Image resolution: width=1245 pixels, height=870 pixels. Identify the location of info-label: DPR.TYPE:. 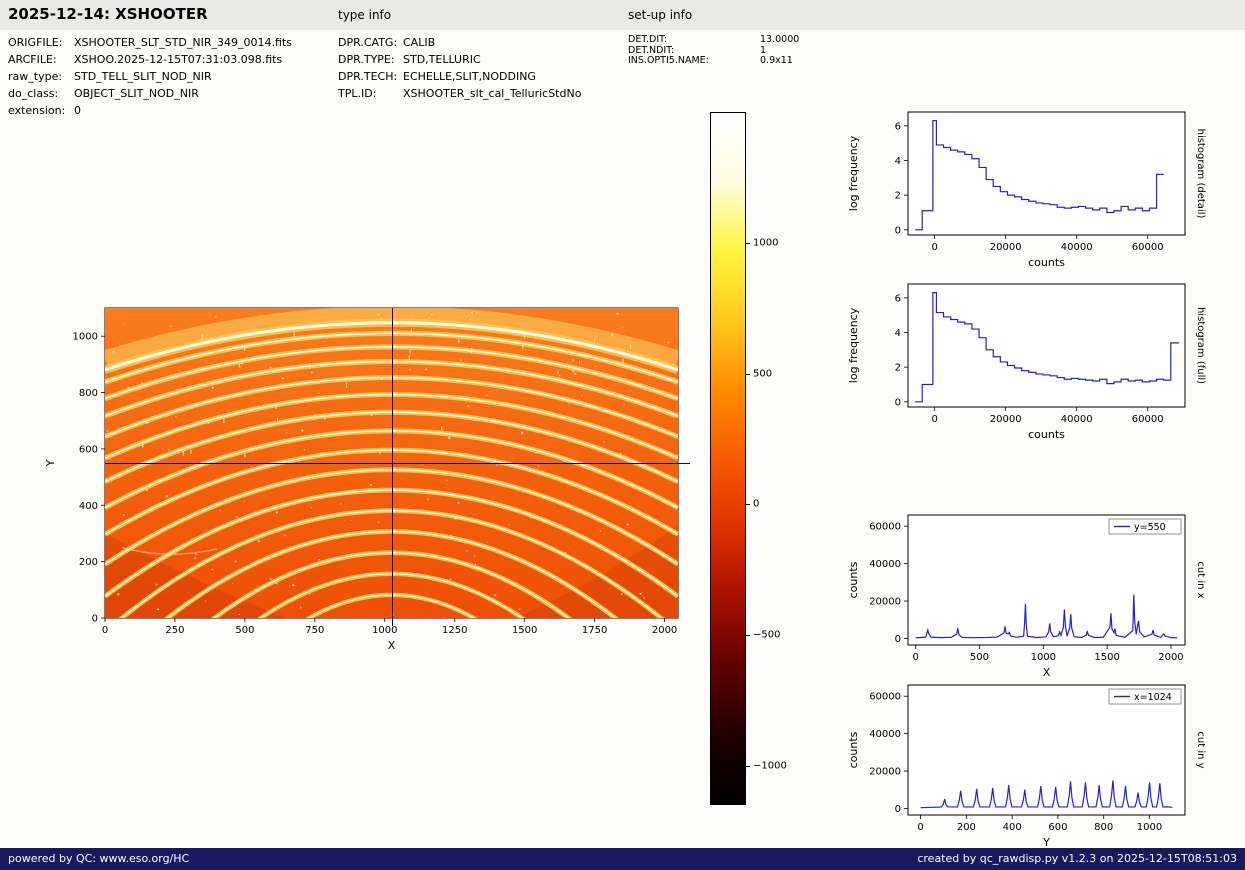
(366, 59).